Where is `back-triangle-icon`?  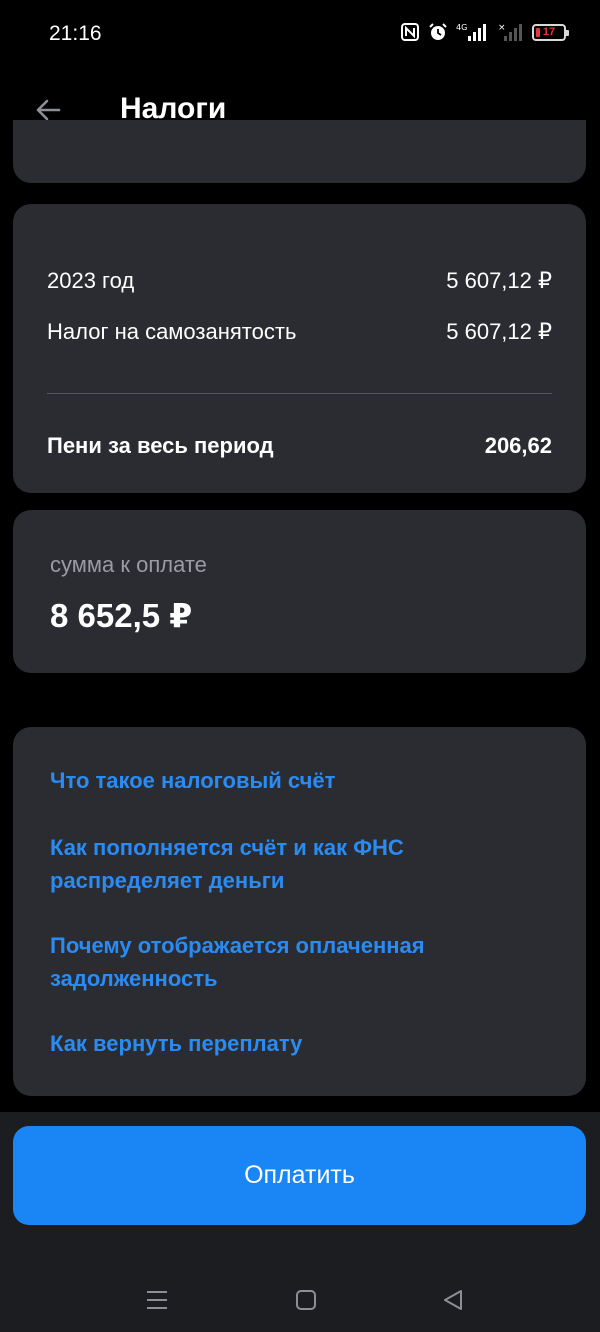
back-triangle-icon is located at coordinates (453, 1300).